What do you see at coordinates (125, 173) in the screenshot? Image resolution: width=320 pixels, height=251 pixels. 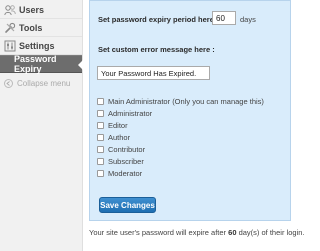 I see `role-label: Moderator` at bounding box center [125, 173].